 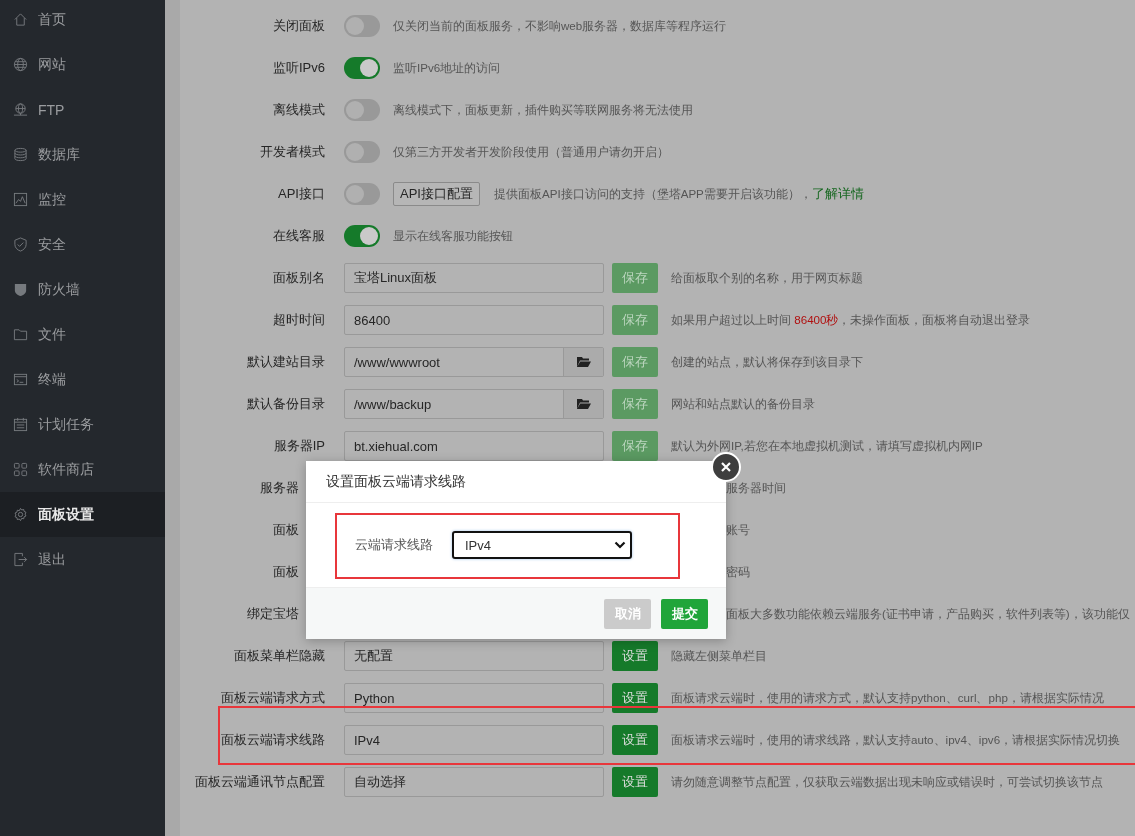 What do you see at coordinates (82, 199) in the screenshot?
I see `nav-item: 监控` at bounding box center [82, 199].